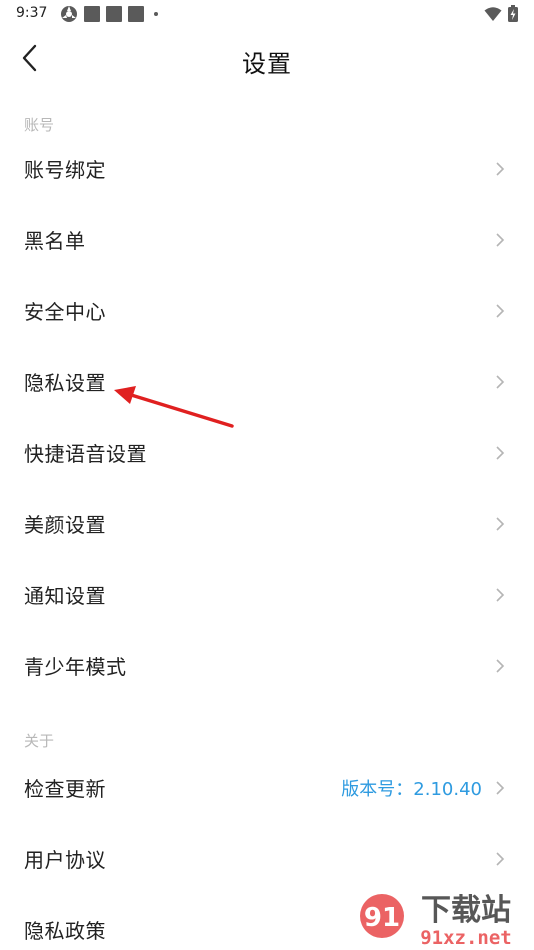  I want to click on status-time: 9:37, so click(32, 13).